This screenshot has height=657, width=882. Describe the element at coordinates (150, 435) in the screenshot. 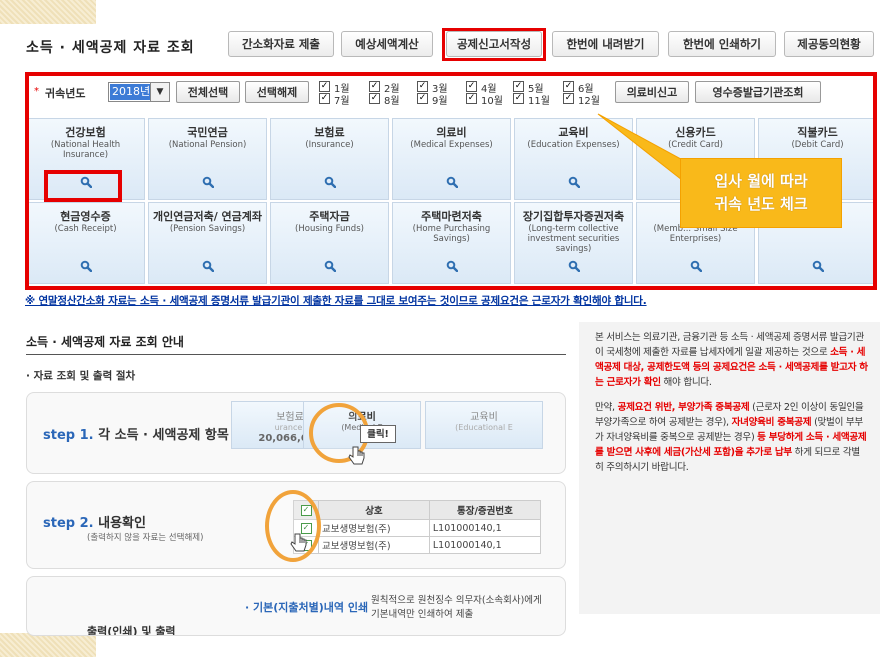

I see `step1-label: step 1. 각 소득 · 세액공제 항목 클릭` at that location.